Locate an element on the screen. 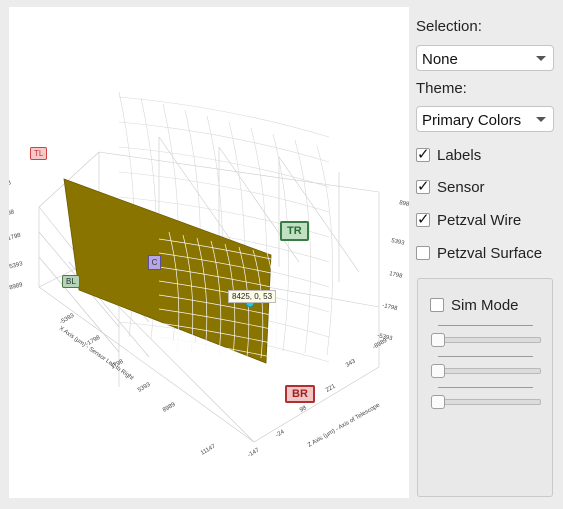 This screenshot has height=509, width=563. z-tick-label: -147 is located at coordinates (254, 453).